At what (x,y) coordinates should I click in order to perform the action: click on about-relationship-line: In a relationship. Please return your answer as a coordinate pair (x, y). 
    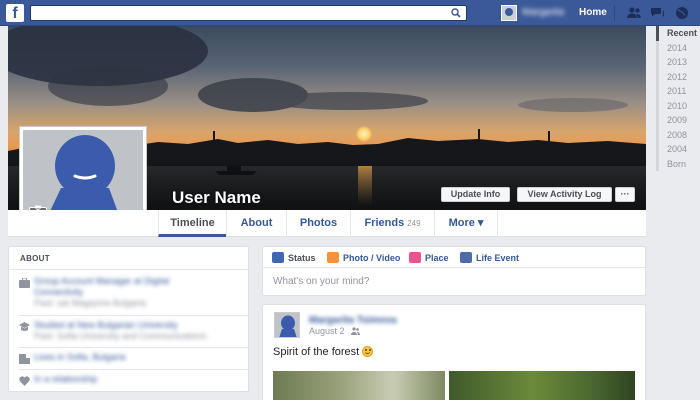
    Looking at the image, I should click on (66, 379).